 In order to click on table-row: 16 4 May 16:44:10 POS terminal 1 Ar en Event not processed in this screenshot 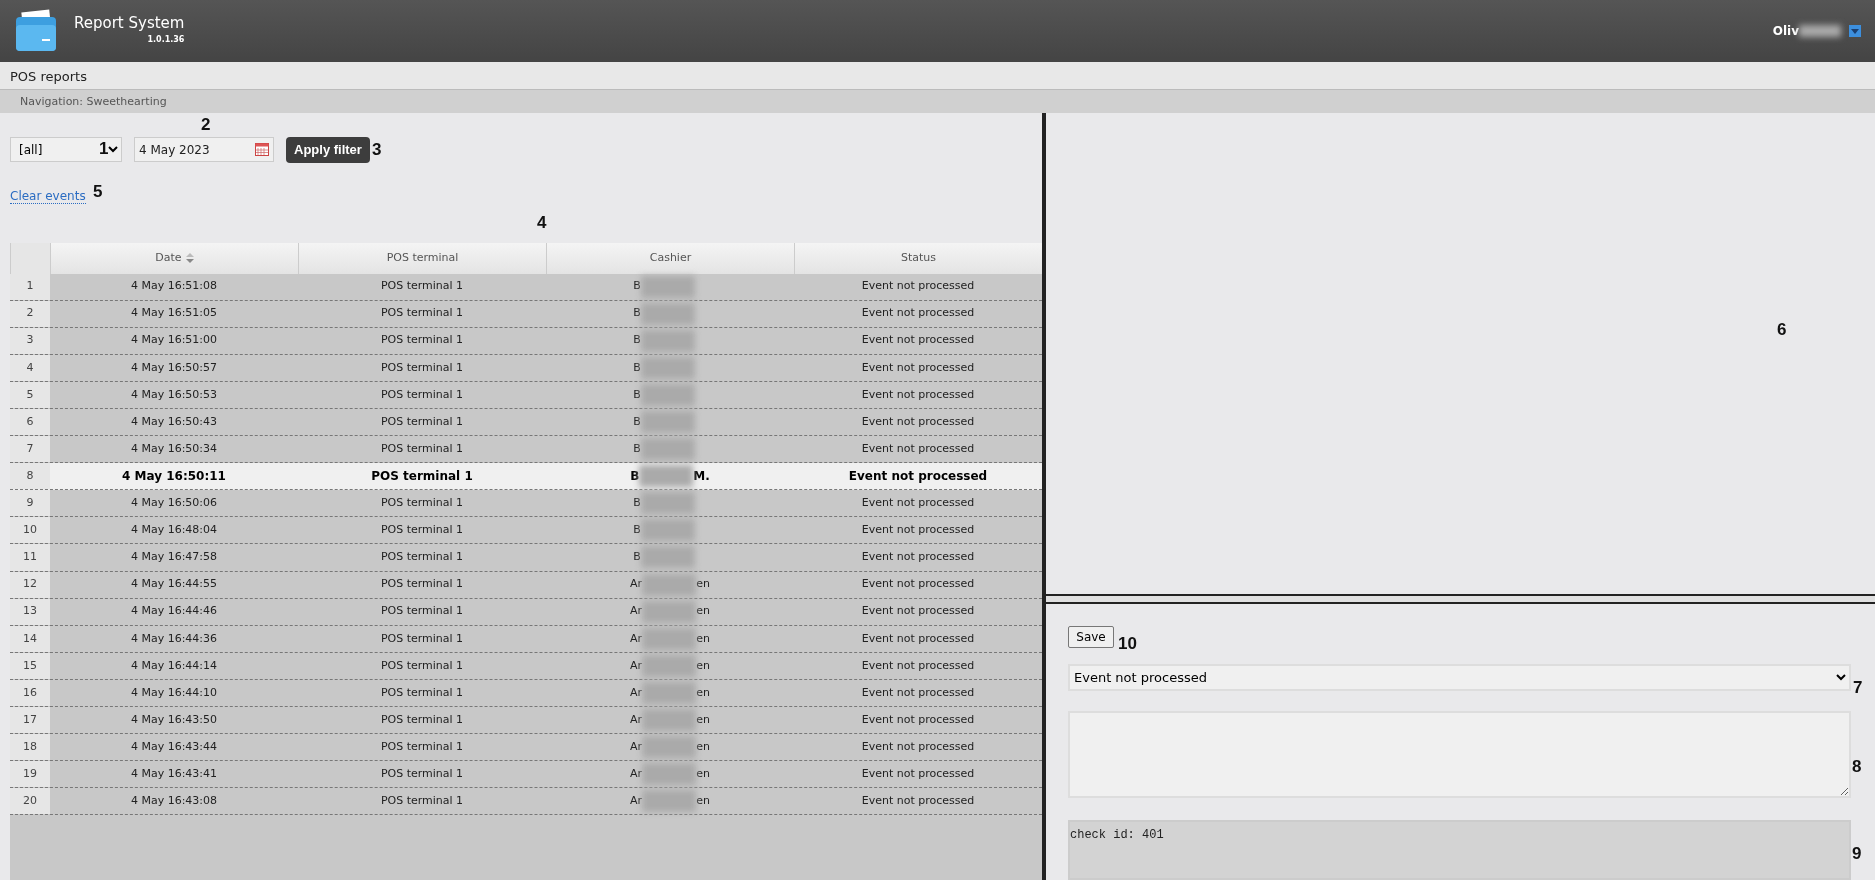, I will do `click(526, 693)`.